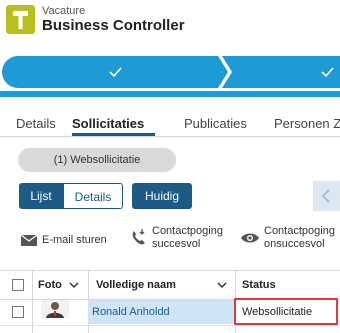  I want to click on contact-success-label-1: Contactpoging, so click(187, 231).